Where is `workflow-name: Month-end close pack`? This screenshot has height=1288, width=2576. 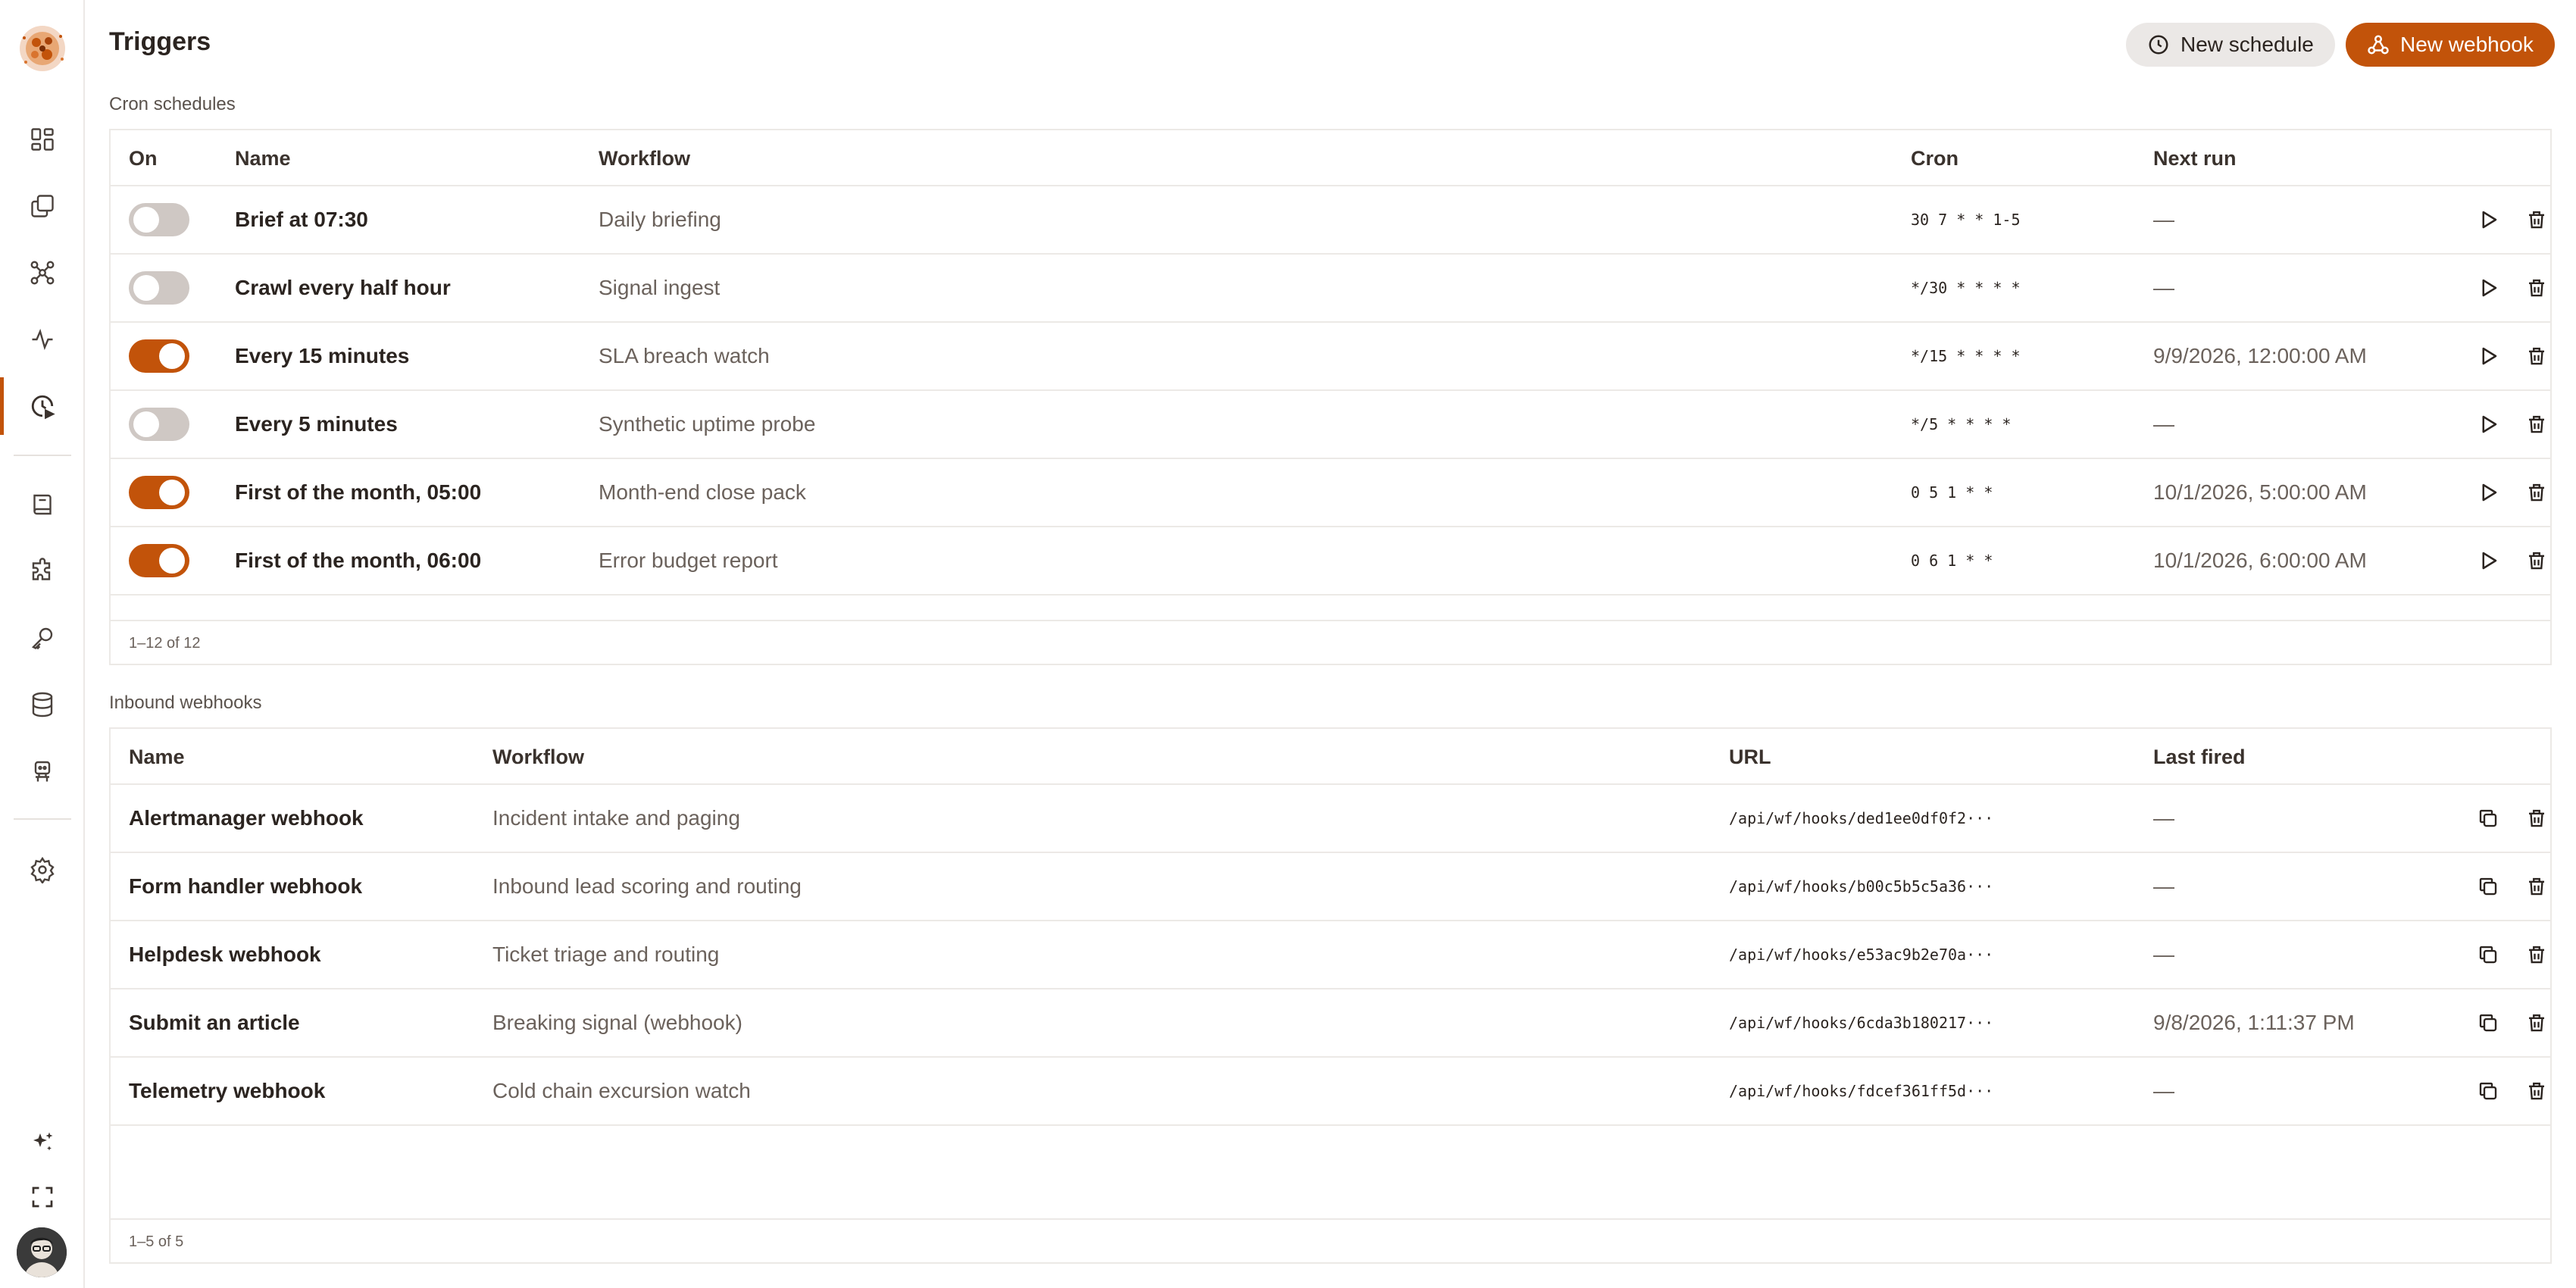 workflow-name: Month-end close pack is located at coordinates (702, 492).